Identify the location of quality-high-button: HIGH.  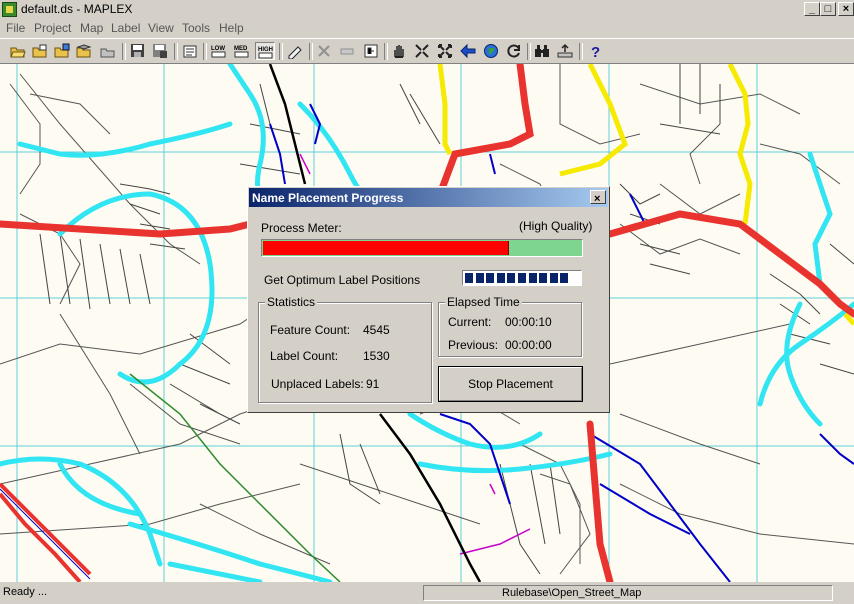
(265, 51).